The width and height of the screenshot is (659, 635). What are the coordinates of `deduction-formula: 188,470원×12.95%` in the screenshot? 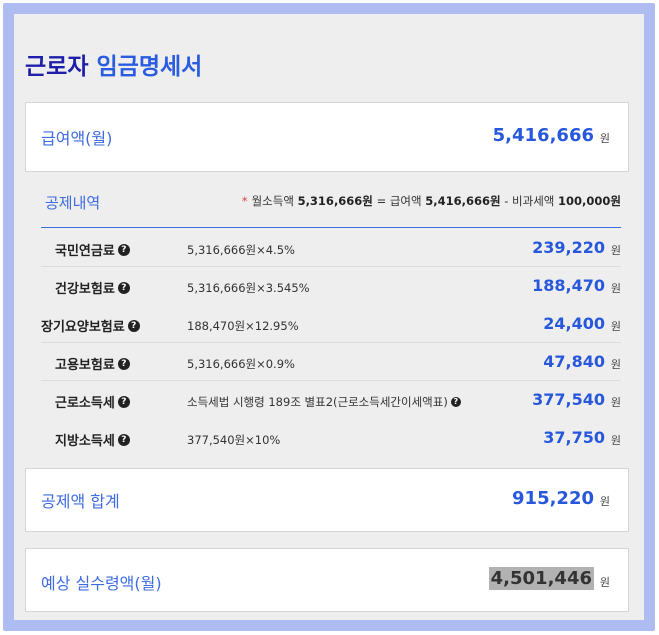 It's located at (243, 326).